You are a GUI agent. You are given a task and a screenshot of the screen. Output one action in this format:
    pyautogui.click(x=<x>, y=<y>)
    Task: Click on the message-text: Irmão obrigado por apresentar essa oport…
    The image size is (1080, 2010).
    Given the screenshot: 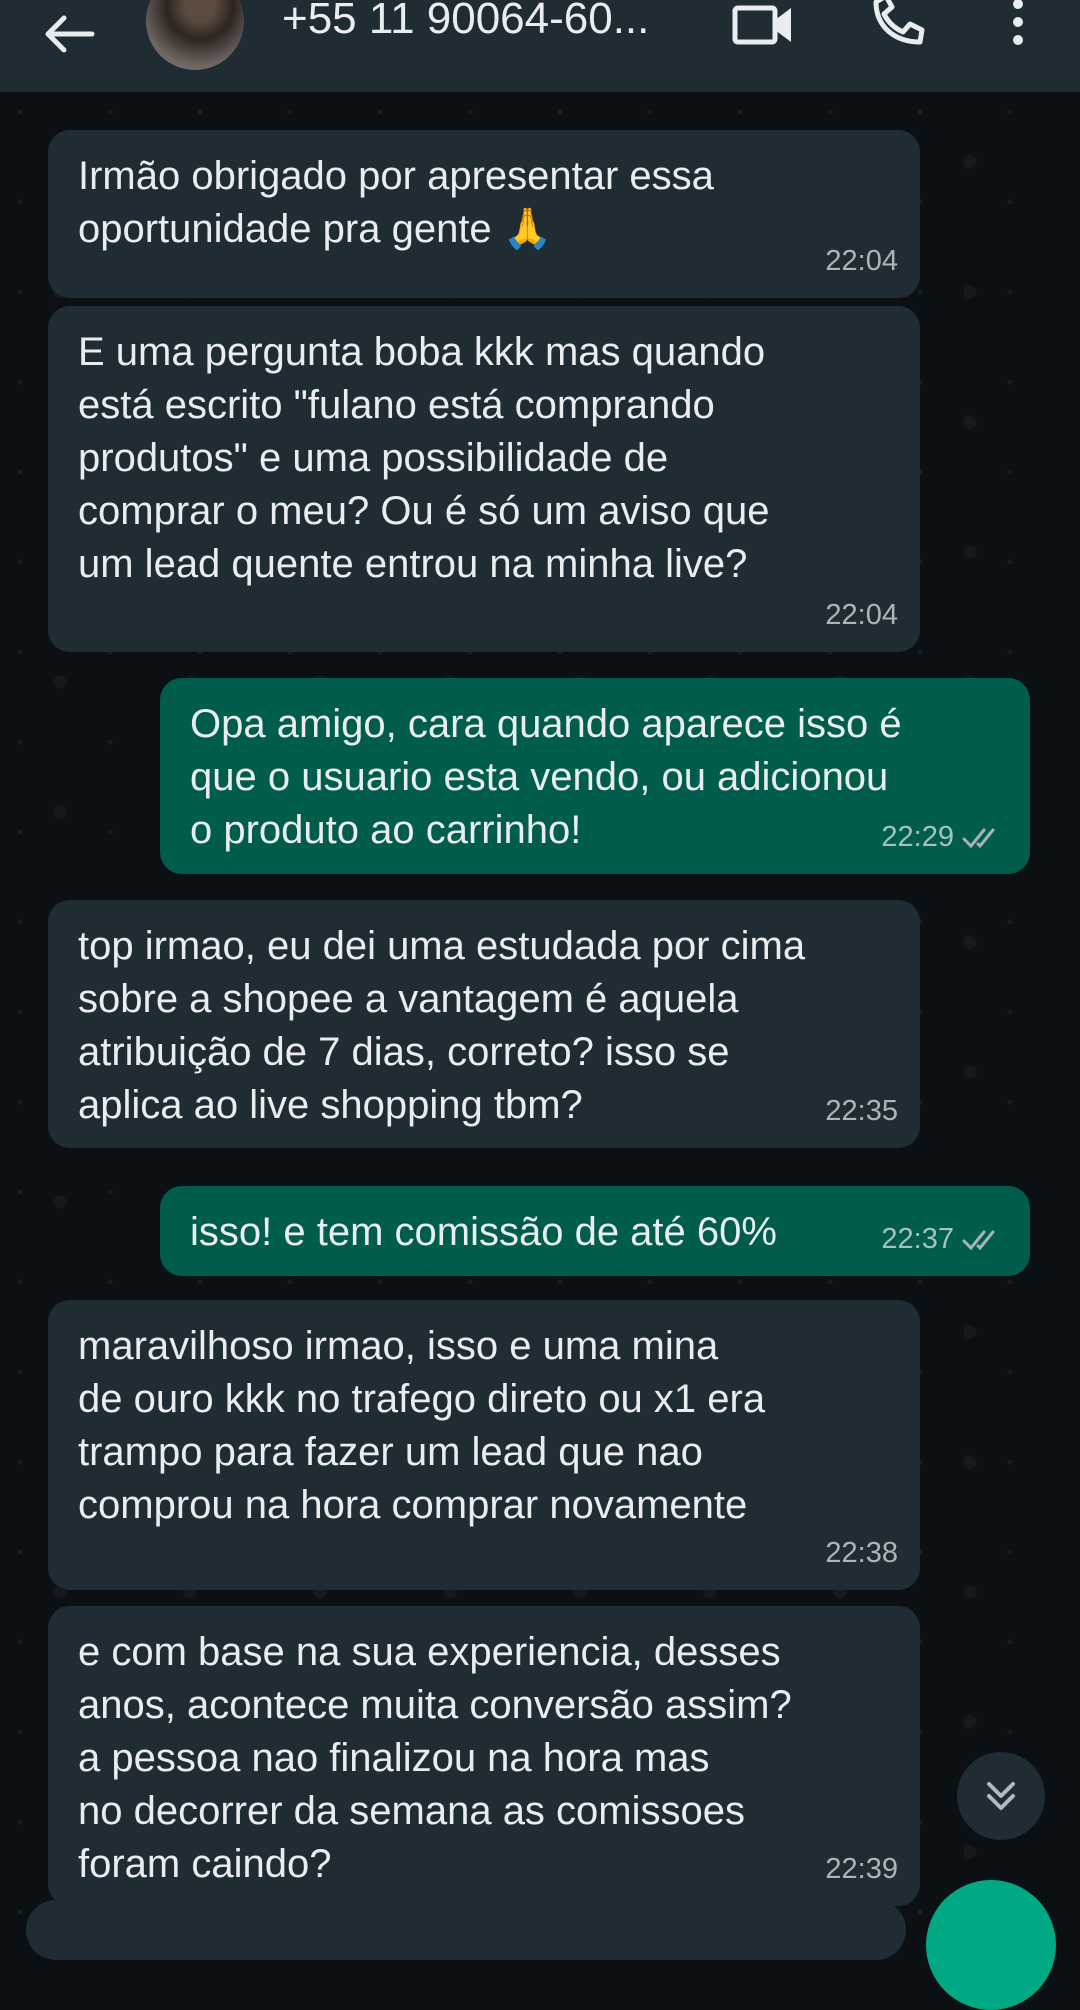 What is the action you would take?
    pyautogui.click(x=396, y=202)
    